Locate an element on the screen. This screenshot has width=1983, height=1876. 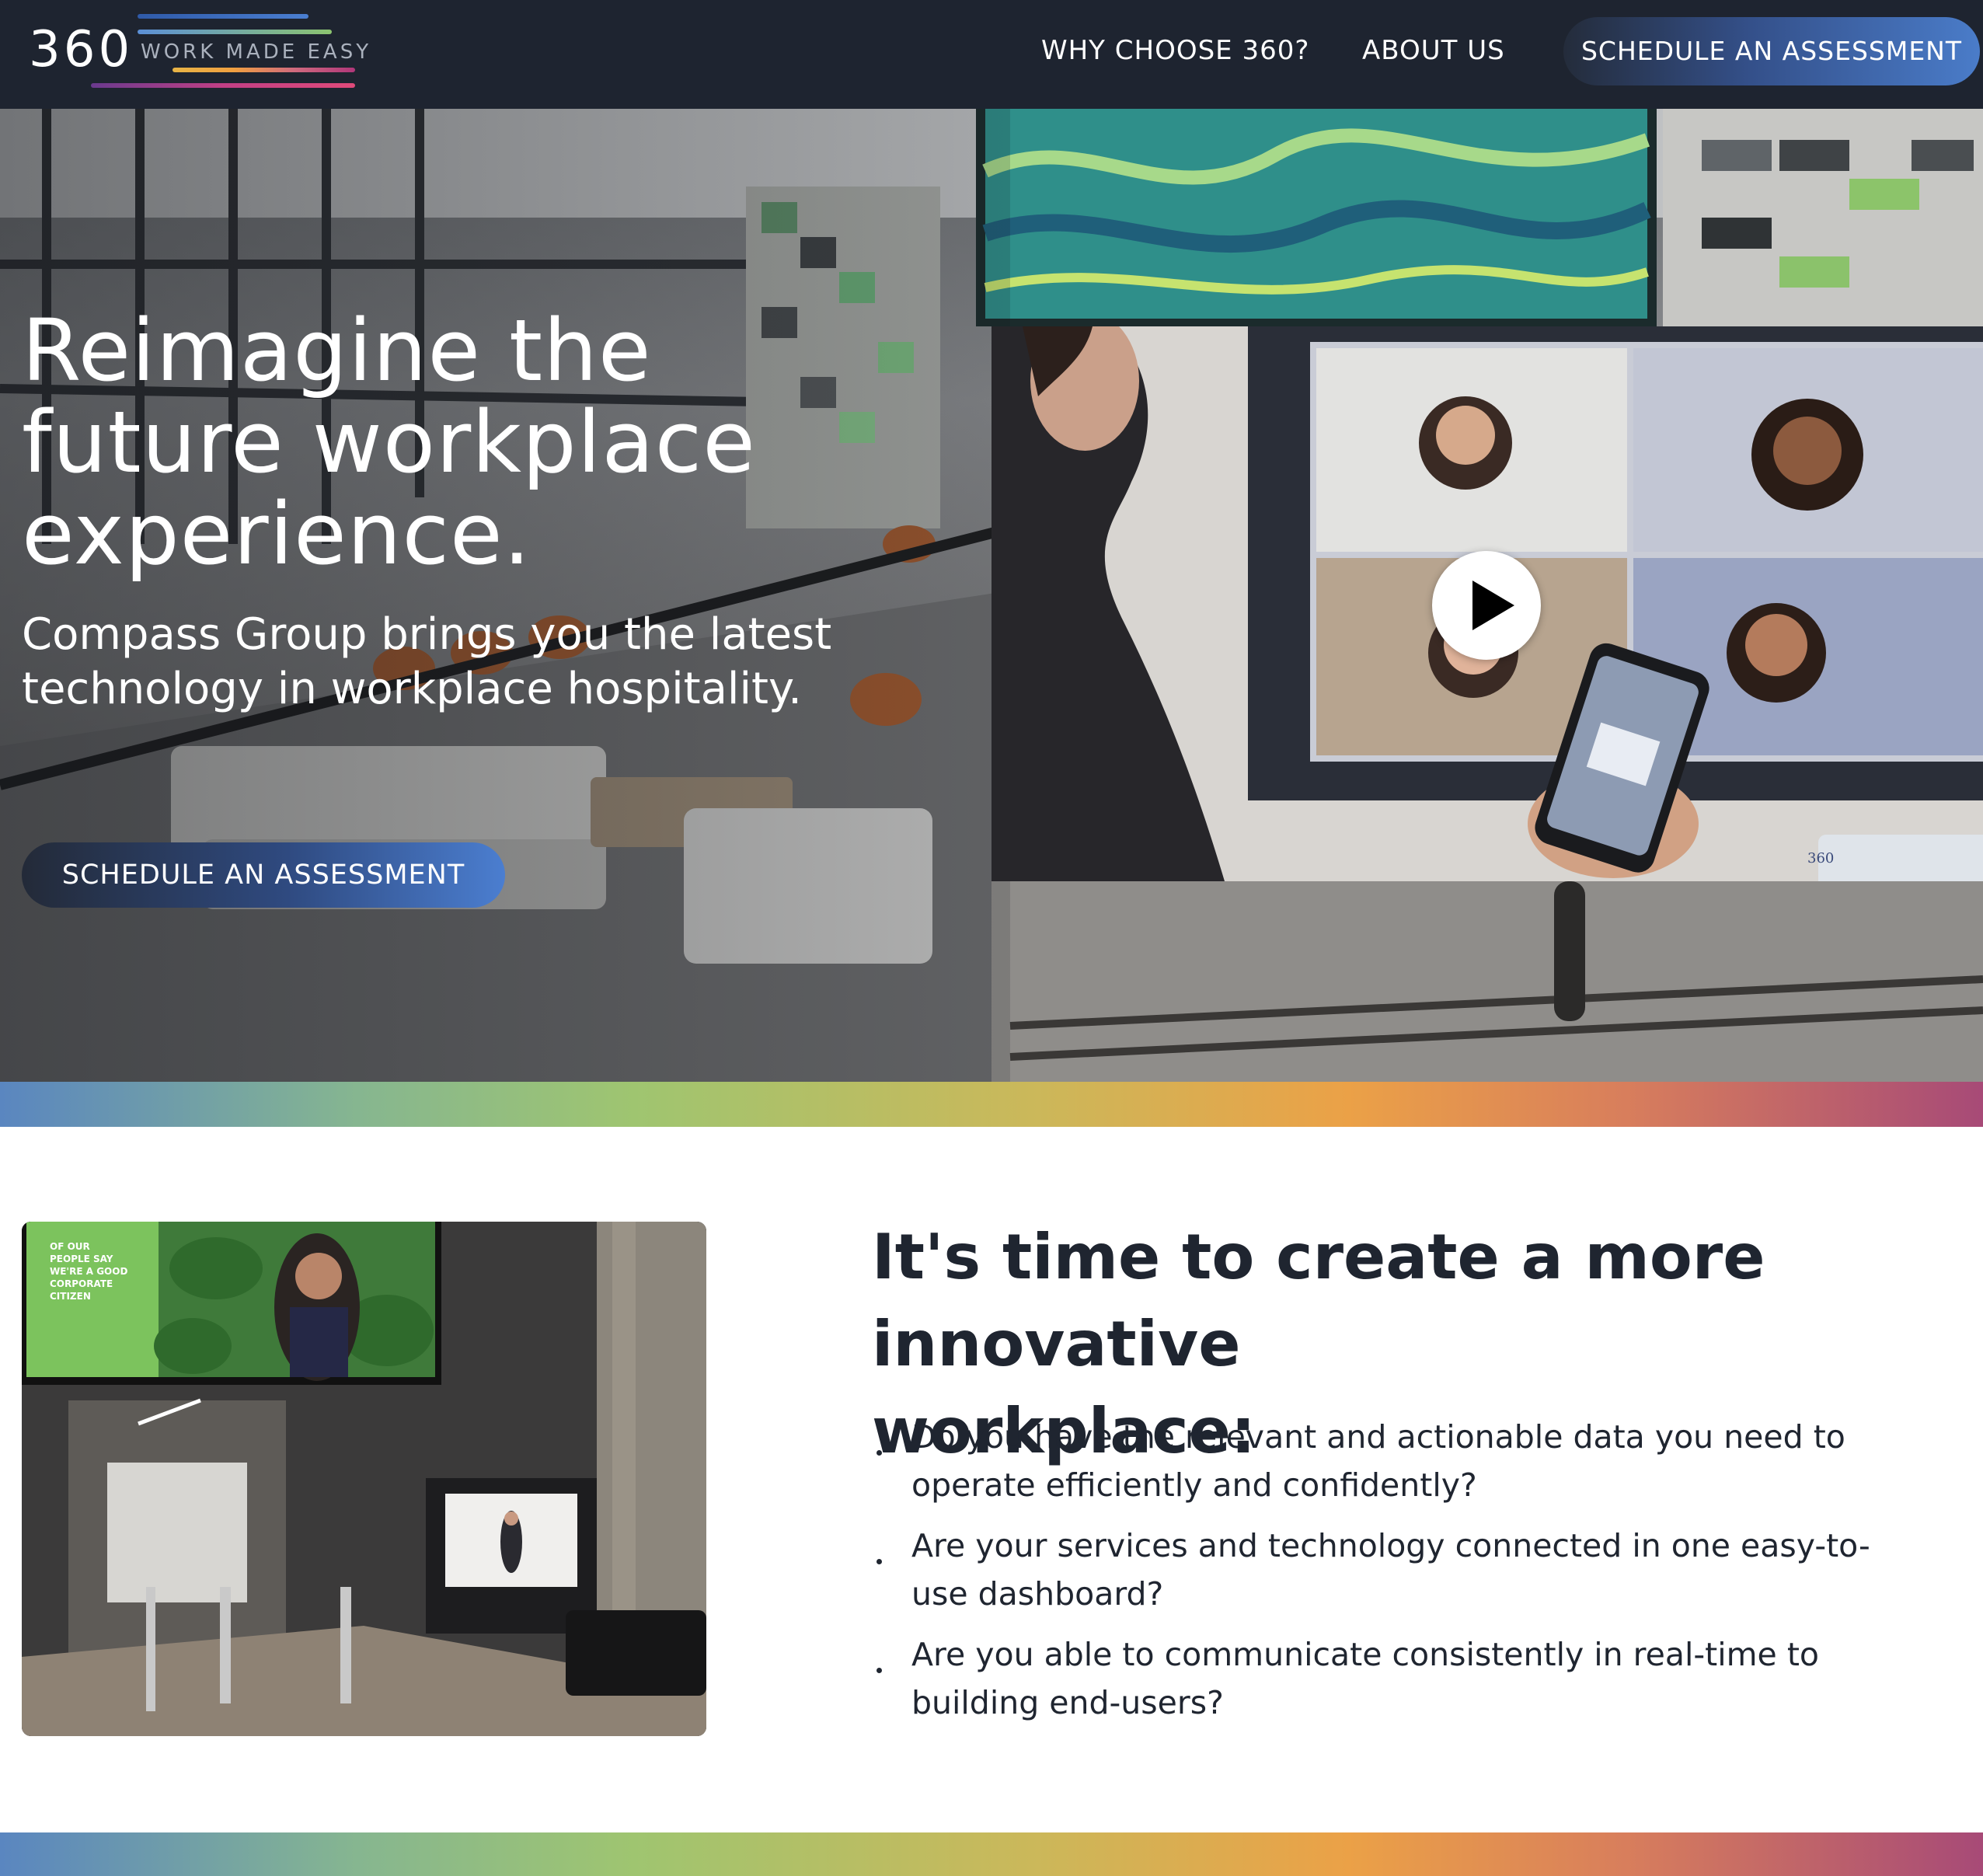
screen-text-line: CITIZEN is located at coordinates (70, 1296).